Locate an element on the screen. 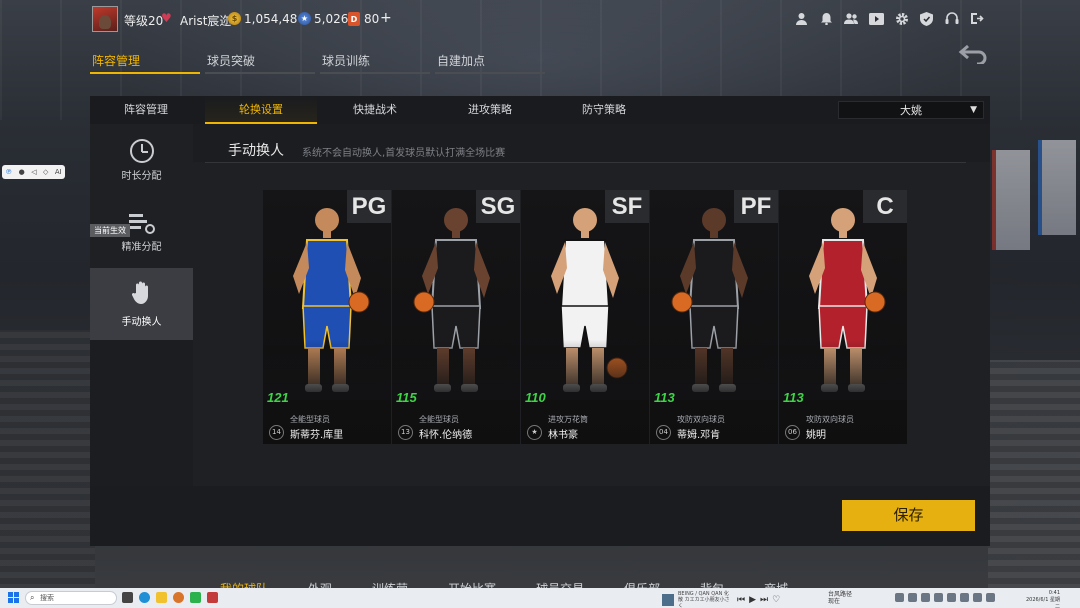 The width and height of the screenshot is (1080, 608). avatar is located at coordinates (105, 19).